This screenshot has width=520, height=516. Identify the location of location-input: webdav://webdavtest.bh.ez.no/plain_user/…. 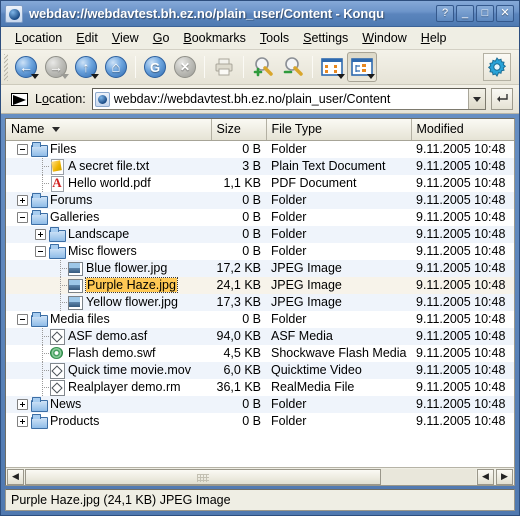
(291, 99).